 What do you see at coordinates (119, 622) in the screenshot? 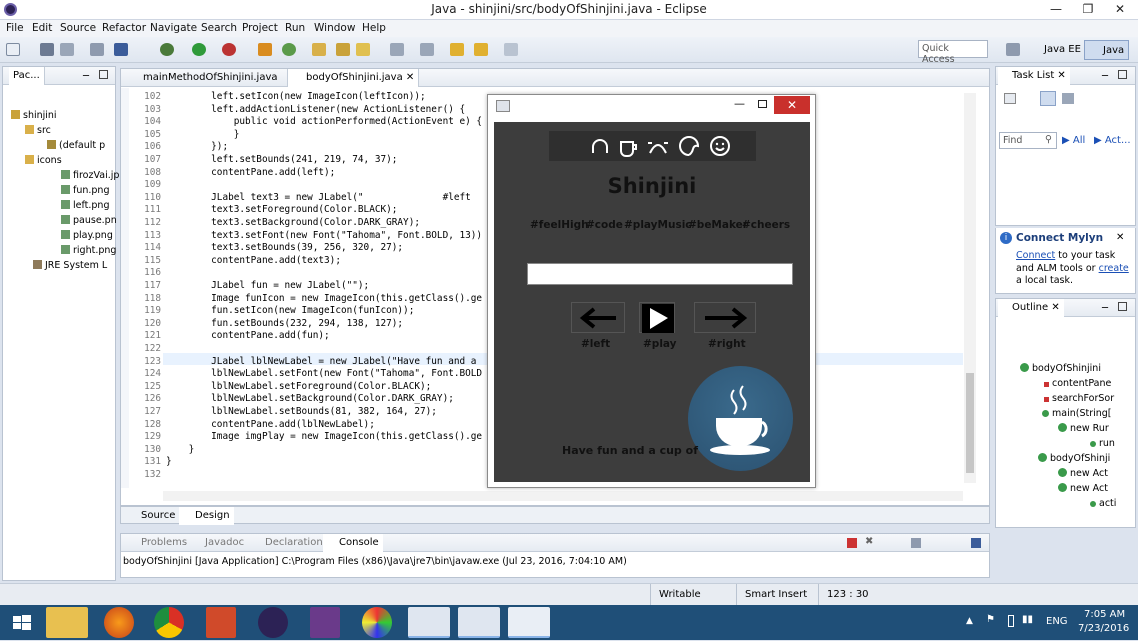
I see `firefox-icon` at bounding box center [119, 622].